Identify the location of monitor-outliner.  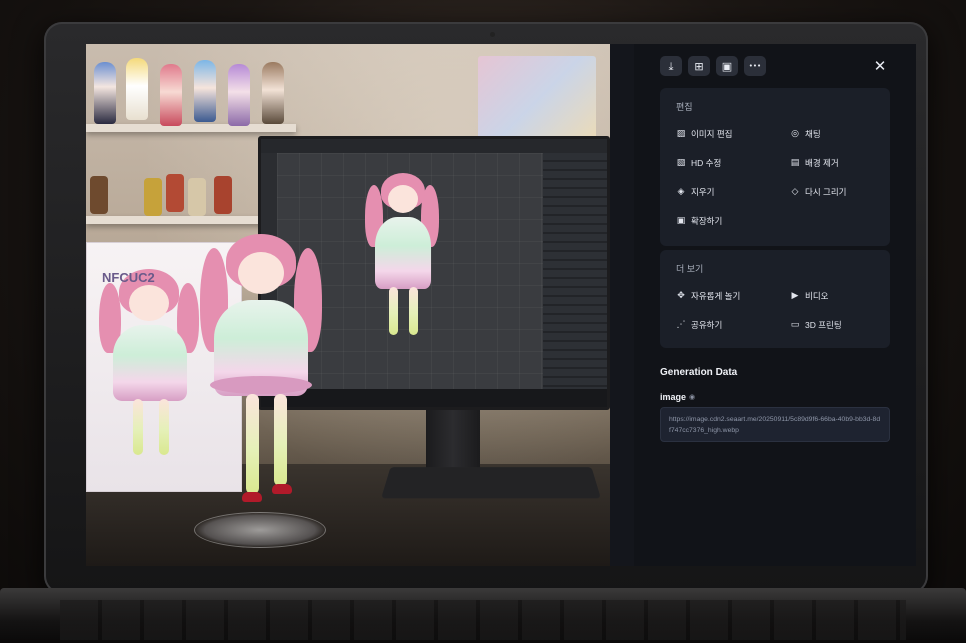
(575, 271).